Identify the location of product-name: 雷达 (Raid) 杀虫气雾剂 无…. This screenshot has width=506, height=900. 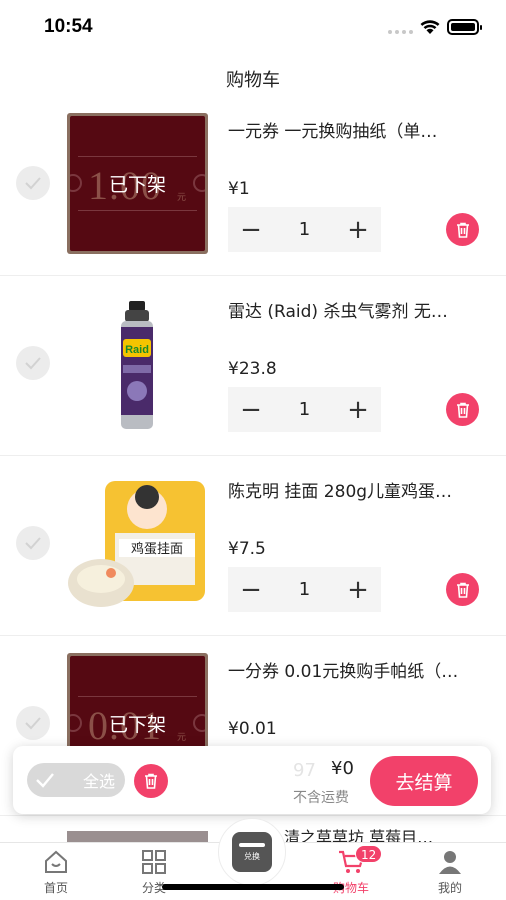
(358, 309).